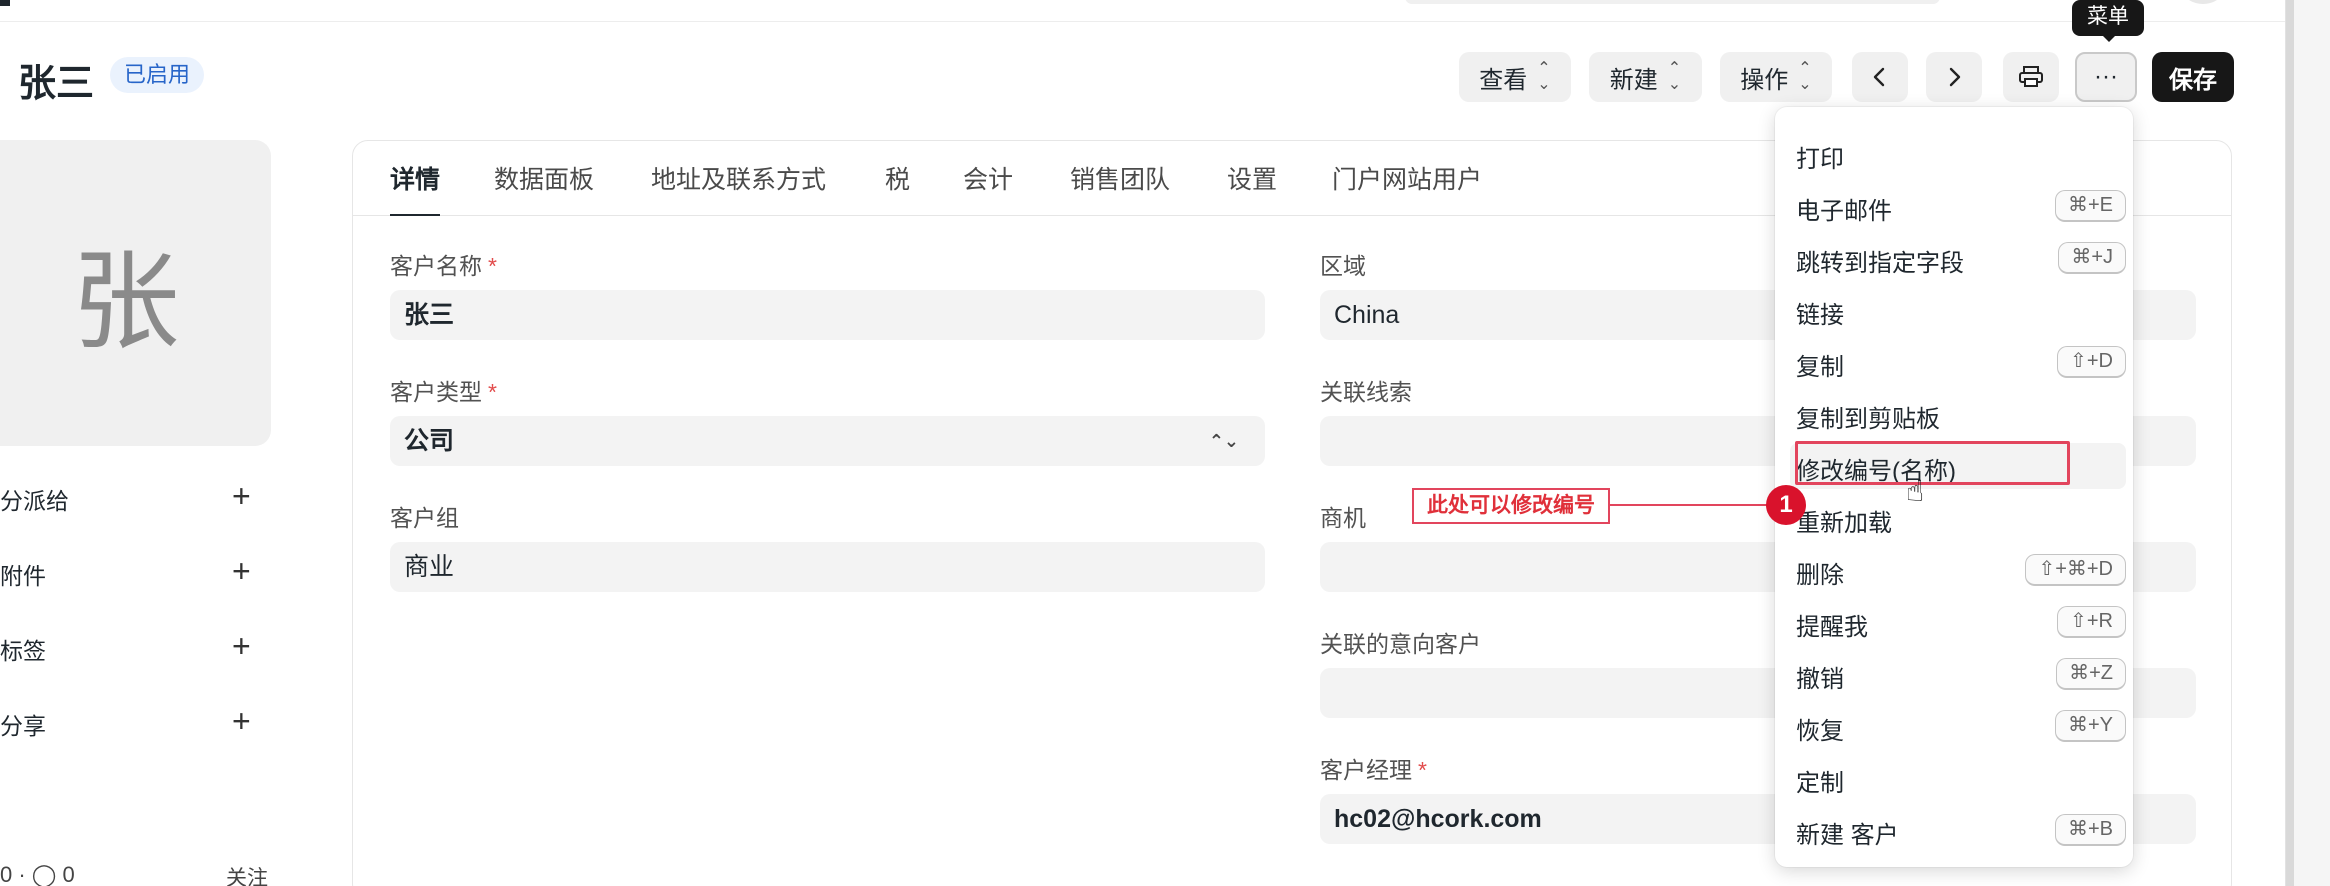 This screenshot has height=886, width=2330. Describe the element at coordinates (34, 501) in the screenshot. I see `sidebar-item-label: 分派给` at that location.